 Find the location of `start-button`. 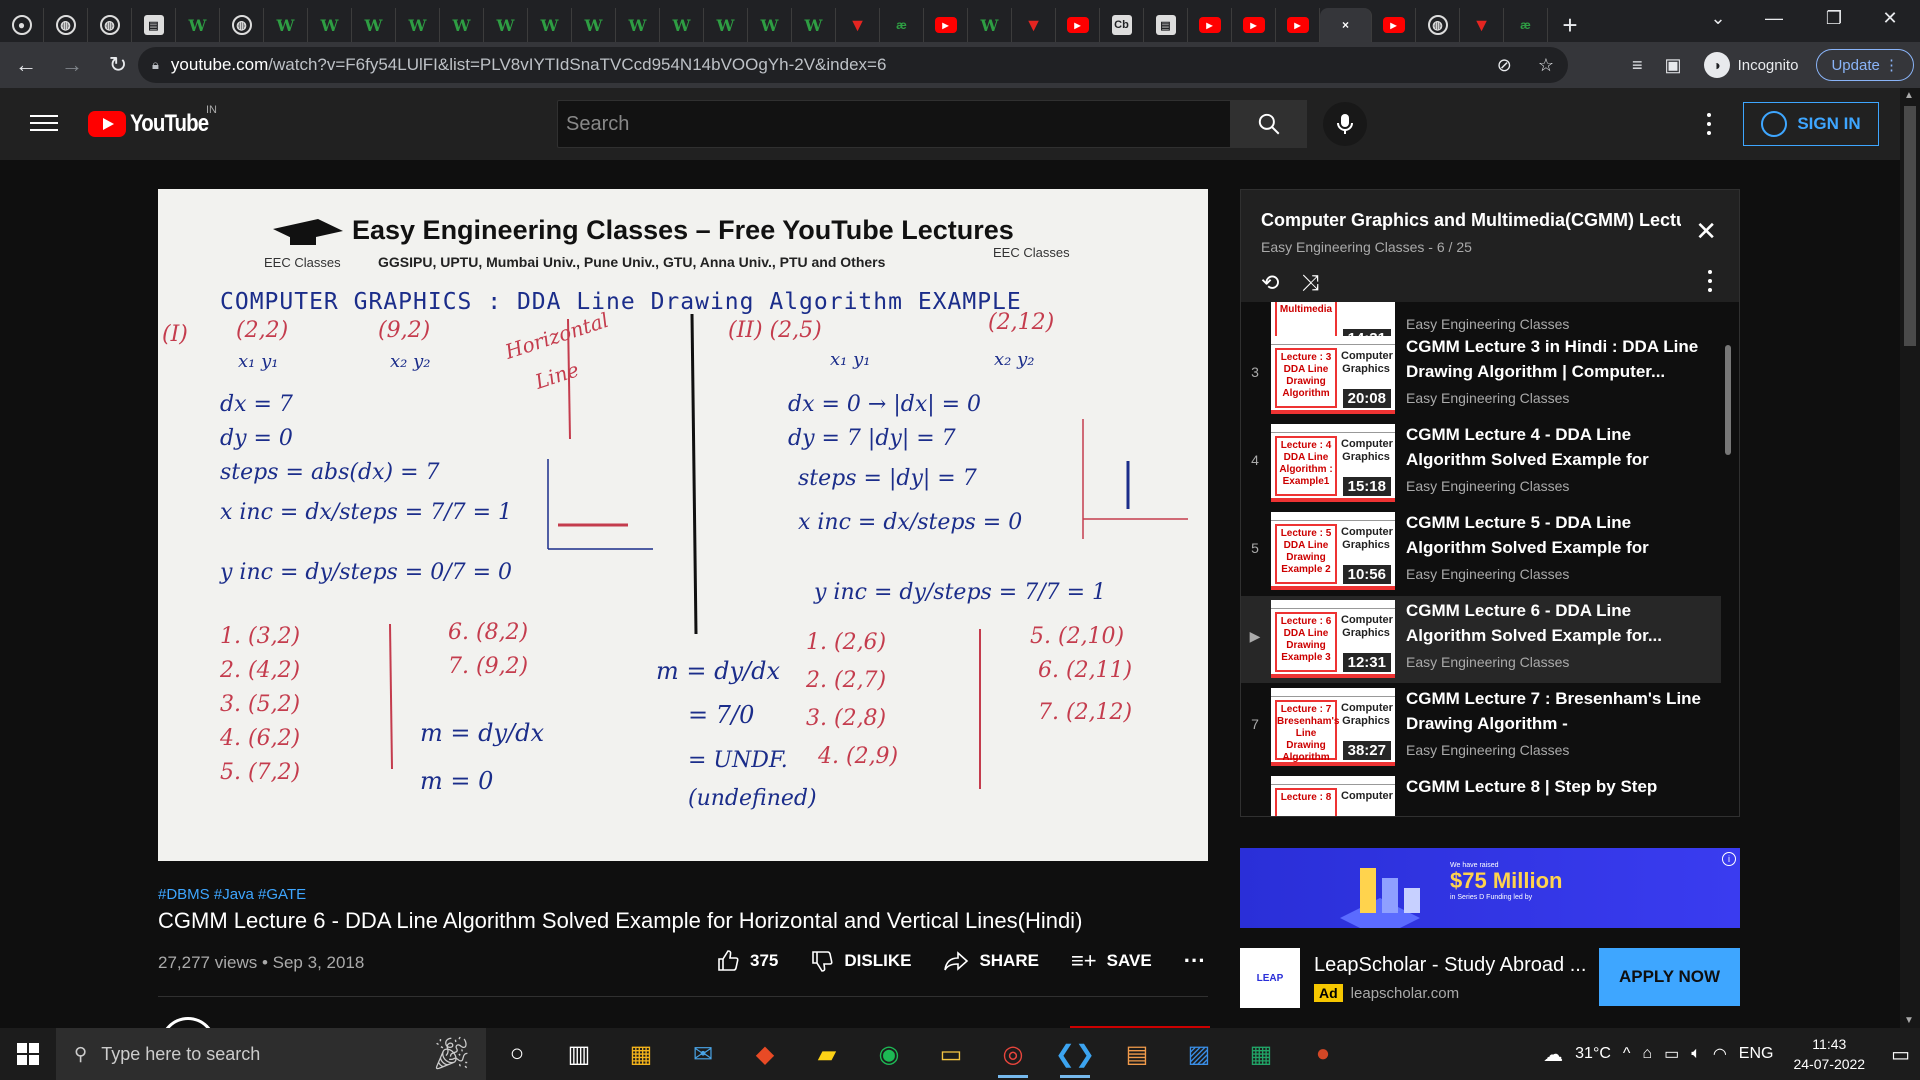

start-button is located at coordinates (28, 1054).